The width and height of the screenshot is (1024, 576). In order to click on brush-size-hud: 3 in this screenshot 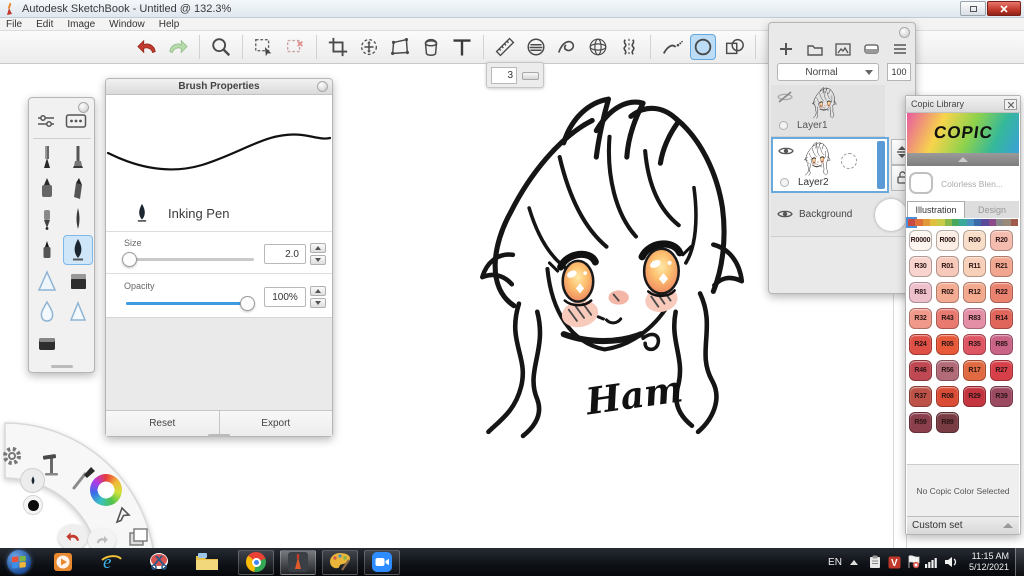, I will do `click(515, 75)`.